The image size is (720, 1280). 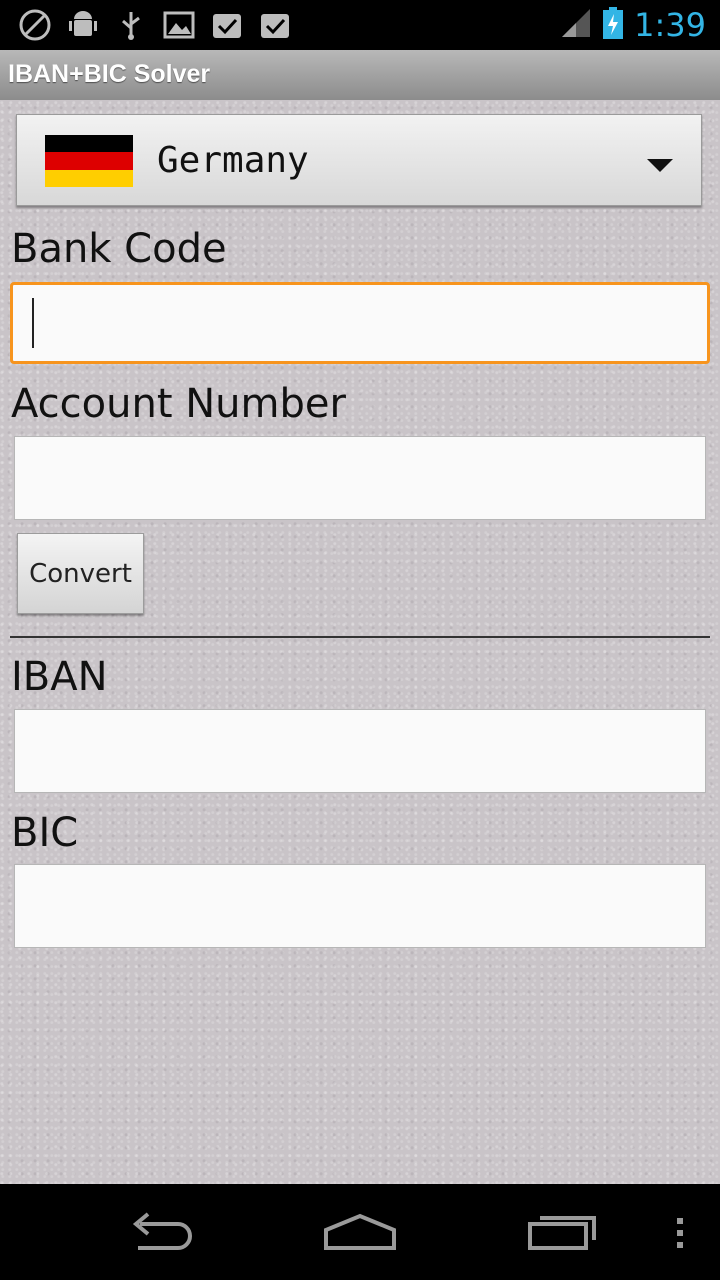 What do you see at coordinates (178, 404) in the screenshot?
I see `account-number-label: Account Number` at bounding box center [178, 404].